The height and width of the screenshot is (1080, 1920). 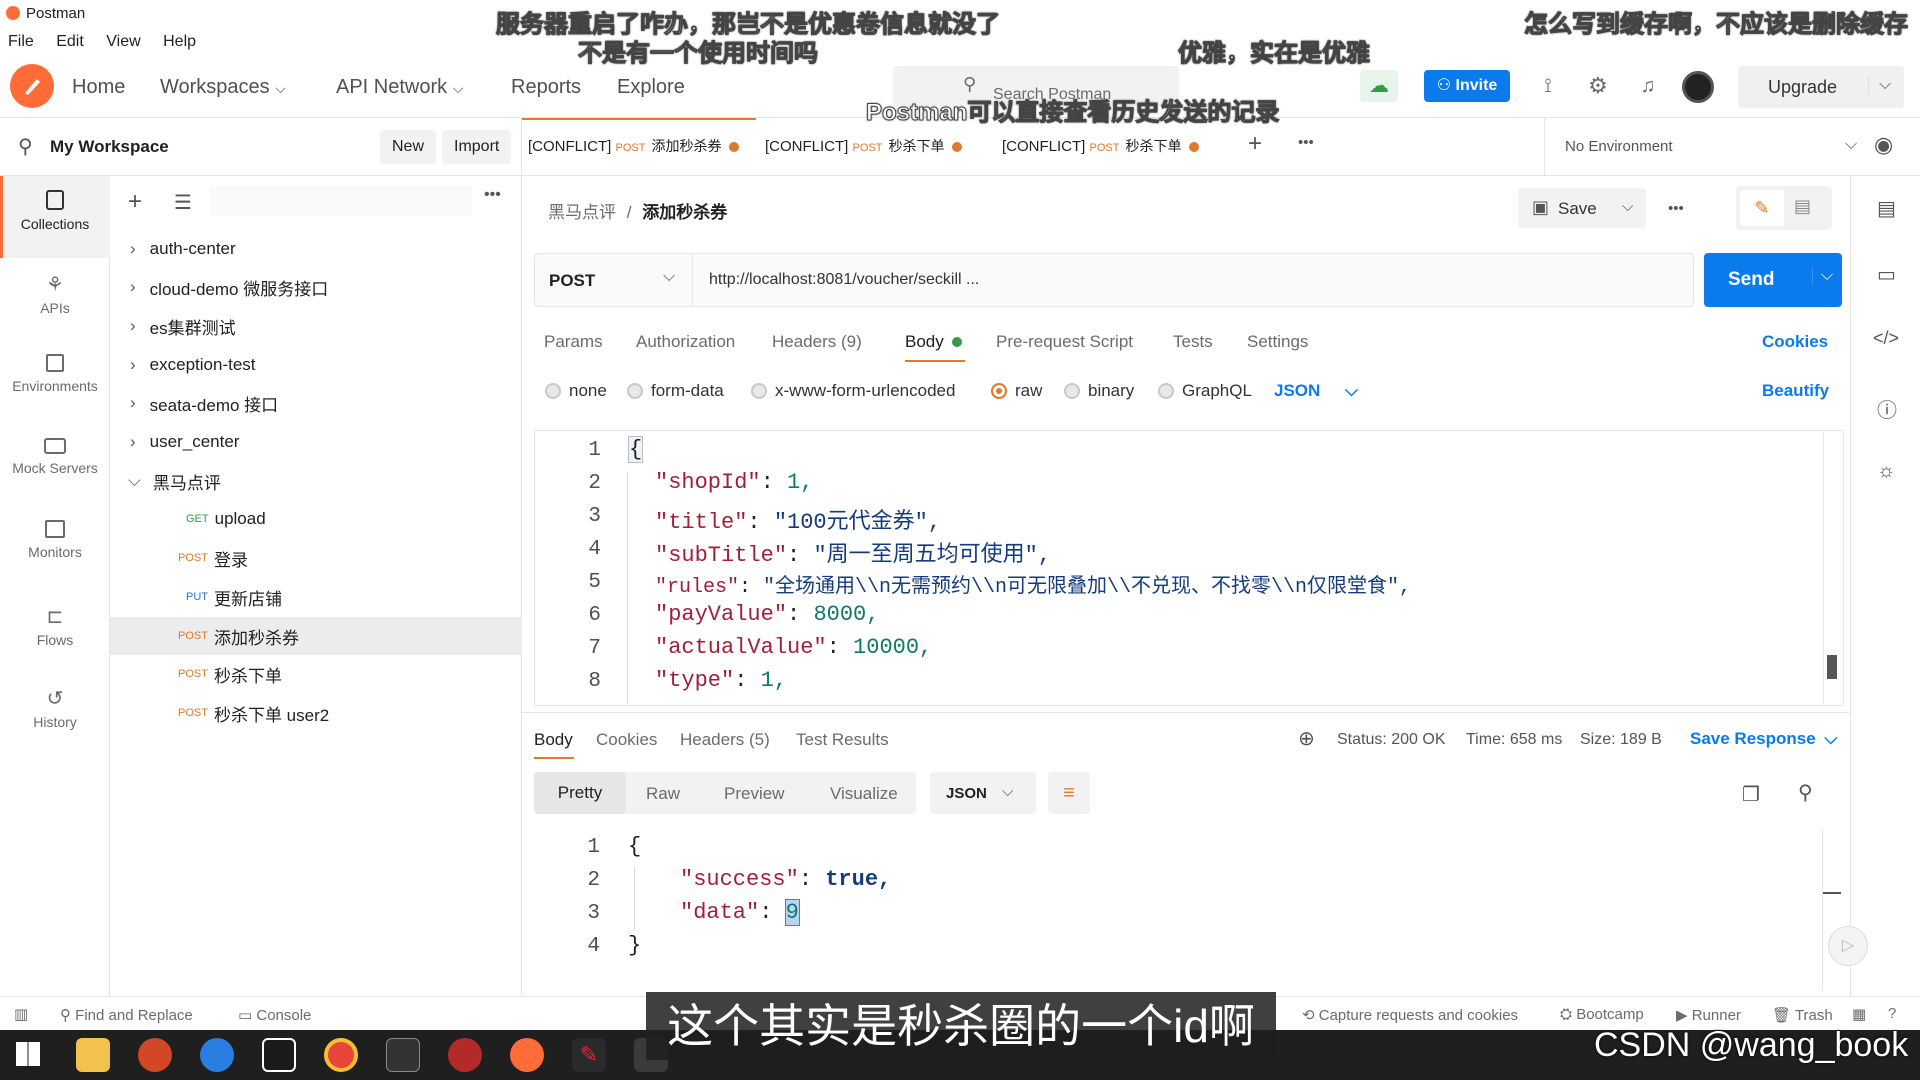 What do you see at coordinates (403, 1055) in the screenshot?
I see `terminal-icon` at bounding box center [403, 1055].